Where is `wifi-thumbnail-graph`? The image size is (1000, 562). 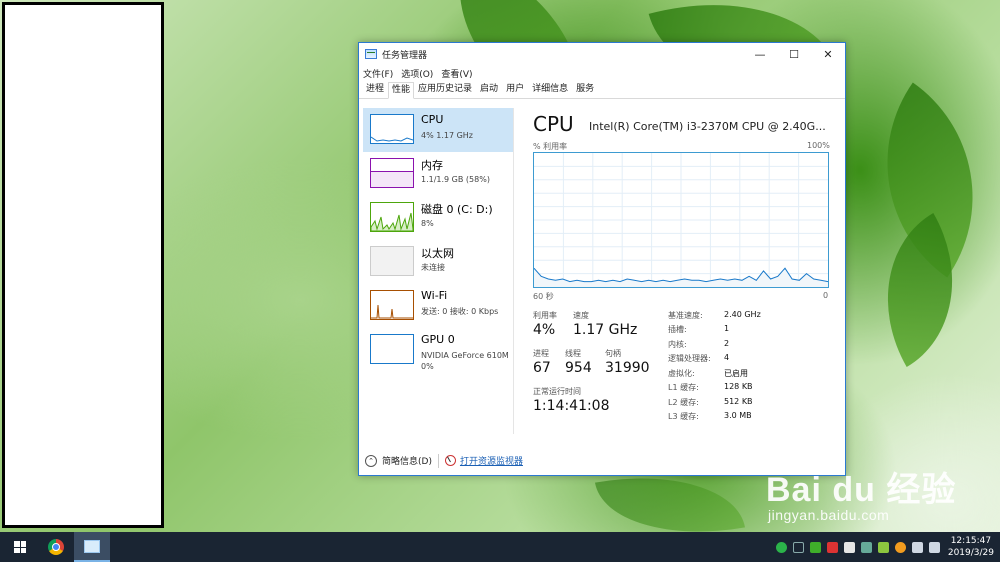 wifi-thumbnail-graph is located at coordinates (392, 305).